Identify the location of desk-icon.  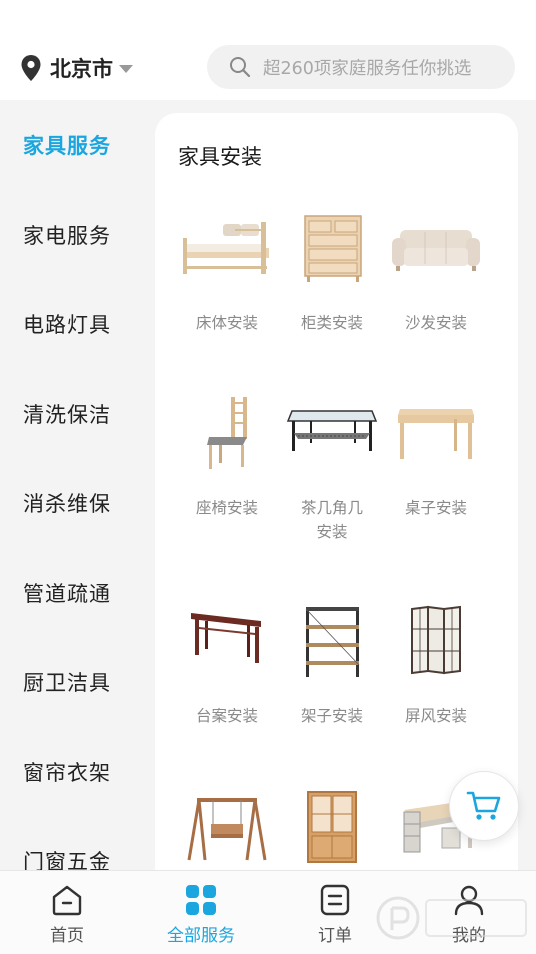
(436, 434).